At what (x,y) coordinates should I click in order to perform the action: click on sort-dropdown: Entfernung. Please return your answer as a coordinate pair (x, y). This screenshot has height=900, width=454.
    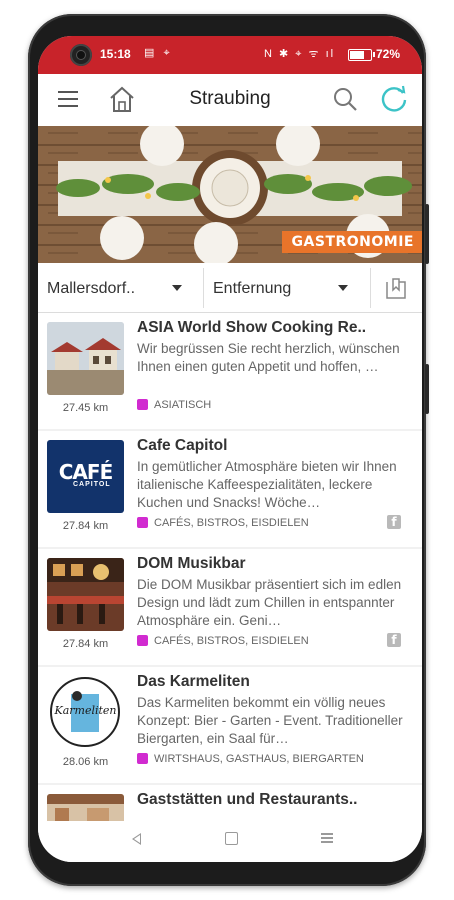
    Looking at the image, I should click on (287, 288).